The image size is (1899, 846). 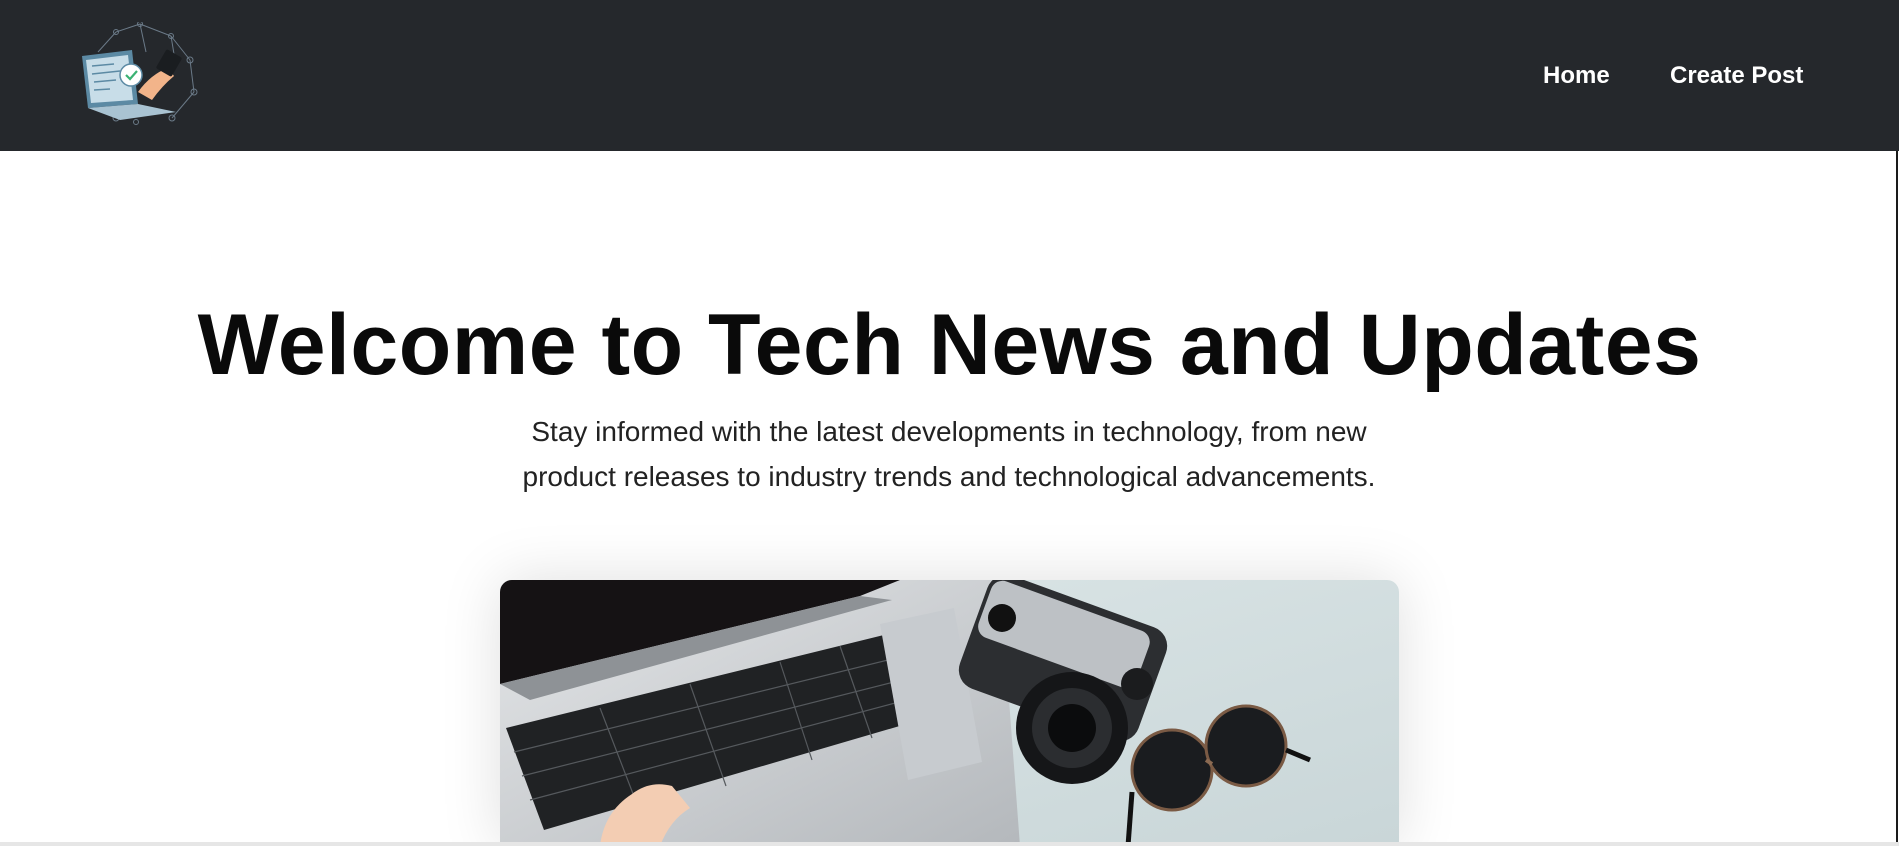 What do you see at coordinates (949, 345) in the screenshot?
I see `hero-title: Welcome to Tech News and Updates` at bounding box center [949, 345].